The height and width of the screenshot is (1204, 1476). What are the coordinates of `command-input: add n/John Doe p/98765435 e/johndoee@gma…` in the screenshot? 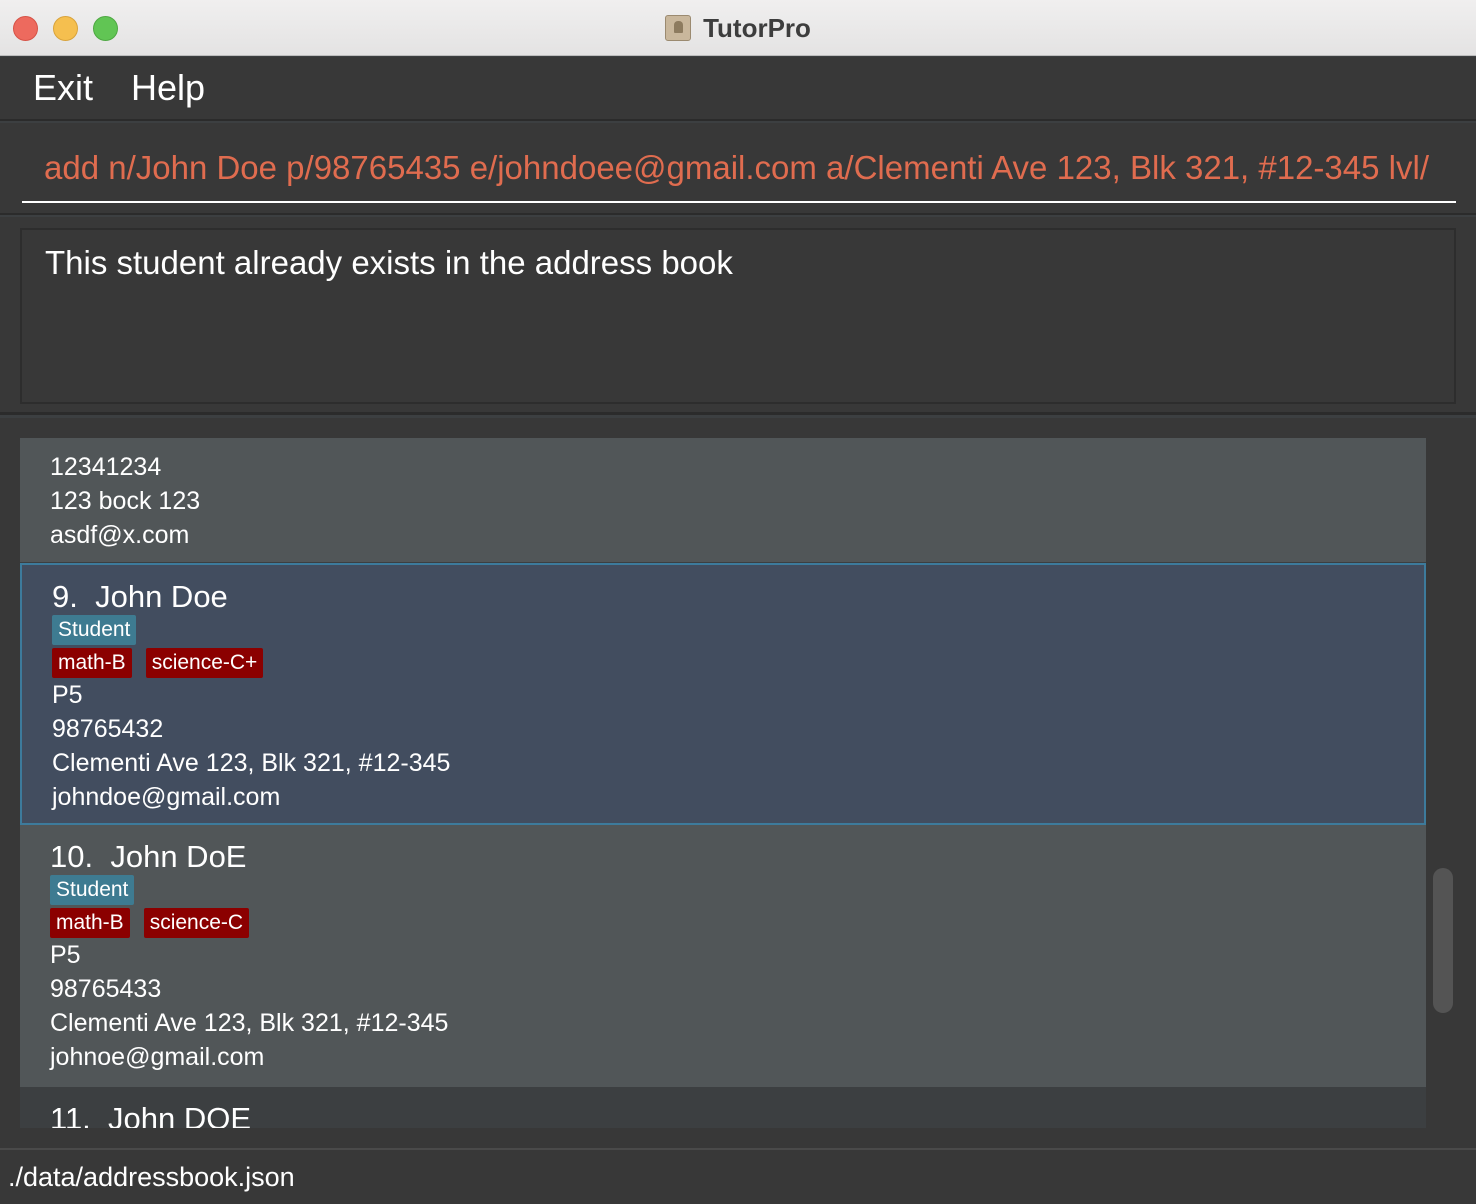 It's located at (739, 172).